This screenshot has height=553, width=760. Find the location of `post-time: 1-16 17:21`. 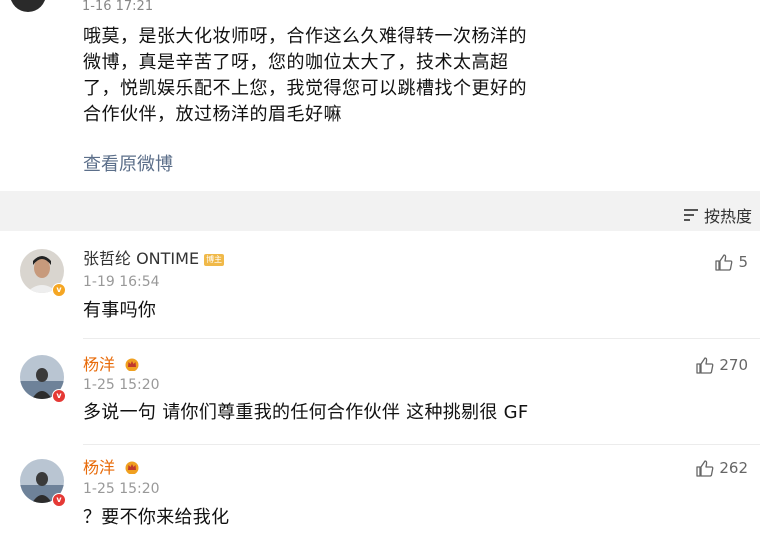

post-time: 1-16 17:21 is located at coordinates (118, 7).